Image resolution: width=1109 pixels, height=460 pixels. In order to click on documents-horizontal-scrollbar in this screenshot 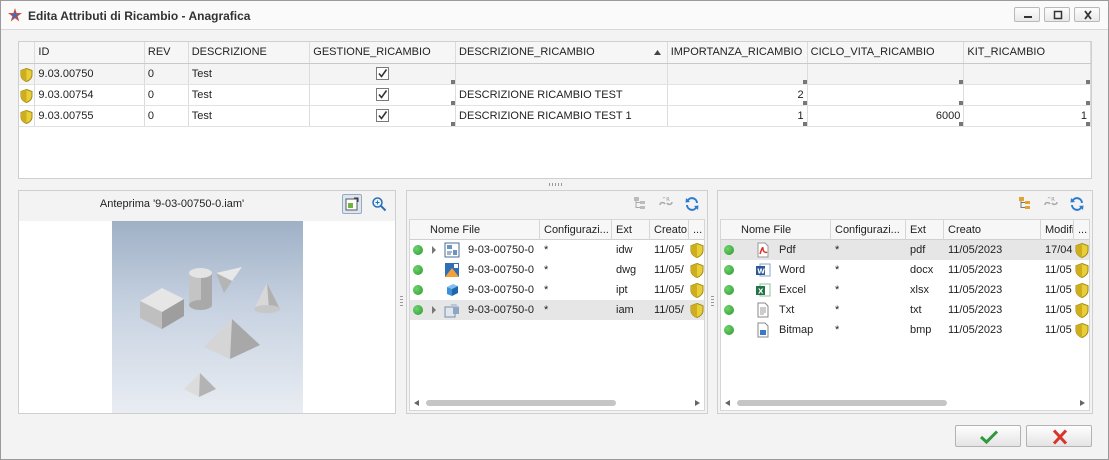, I will do `click(905, 403)`.